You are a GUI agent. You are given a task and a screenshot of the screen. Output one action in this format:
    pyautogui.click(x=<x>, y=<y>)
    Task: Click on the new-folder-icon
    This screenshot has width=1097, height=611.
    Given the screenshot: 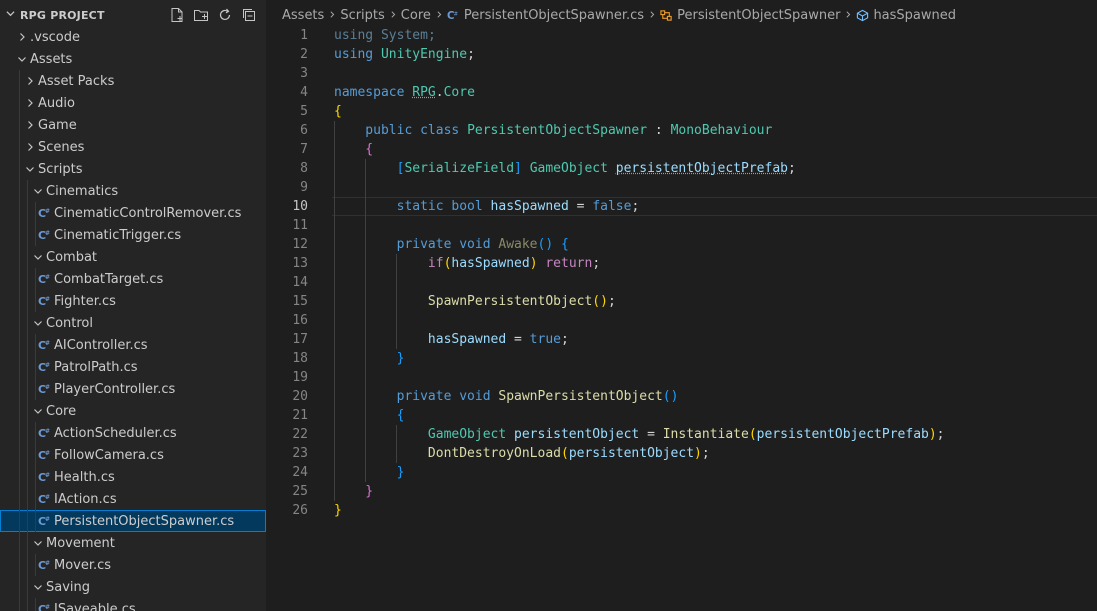 What is the action you would take?
    pyautogui.click(x=201, y=15)
    